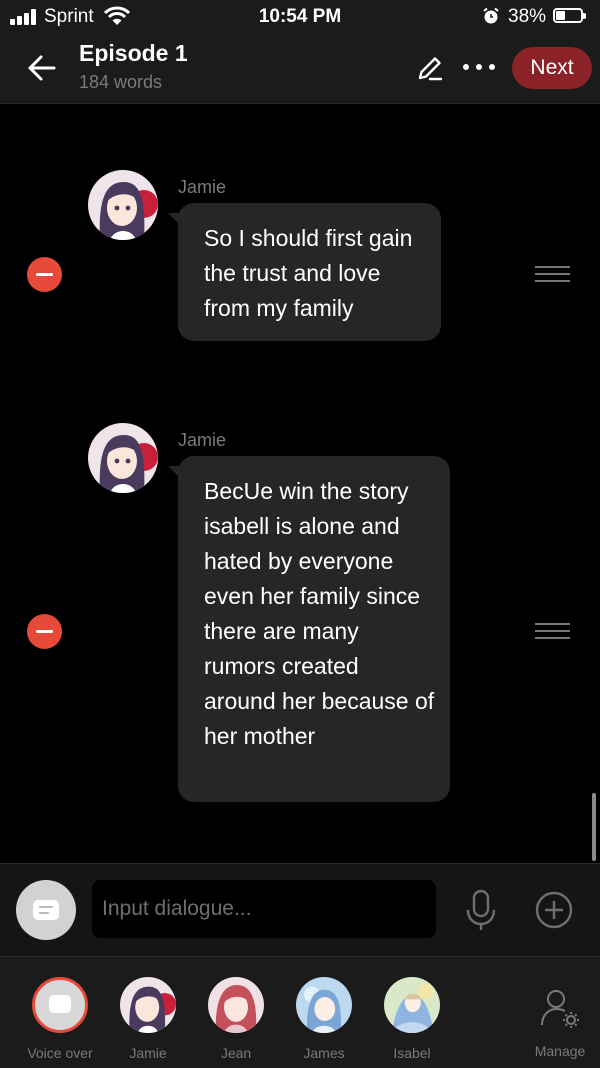 The image size is (600, 1068). Describe the element at coordinates (560, 1051) in the screenshot. I see `manage-label: Manage` at that location.